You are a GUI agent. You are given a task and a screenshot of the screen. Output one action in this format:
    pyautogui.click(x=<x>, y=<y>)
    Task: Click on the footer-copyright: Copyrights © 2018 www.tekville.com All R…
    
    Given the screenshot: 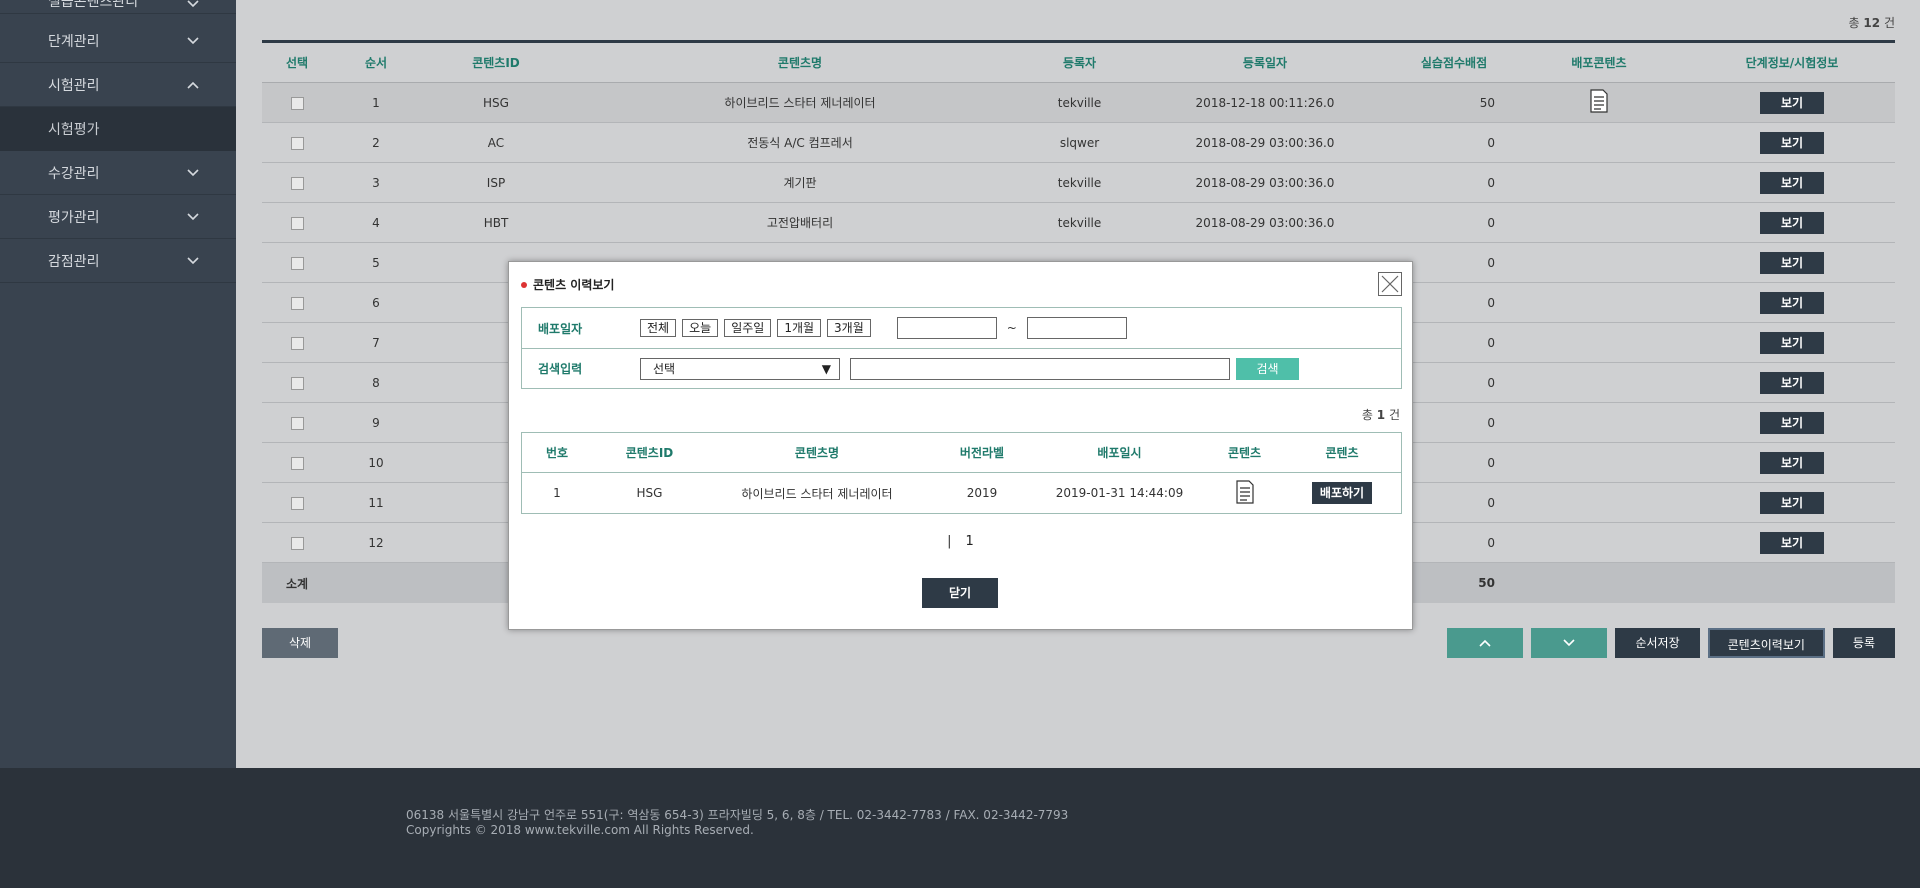 What is the action you would take?
    pyautogui.click(x=580, y=830)
    